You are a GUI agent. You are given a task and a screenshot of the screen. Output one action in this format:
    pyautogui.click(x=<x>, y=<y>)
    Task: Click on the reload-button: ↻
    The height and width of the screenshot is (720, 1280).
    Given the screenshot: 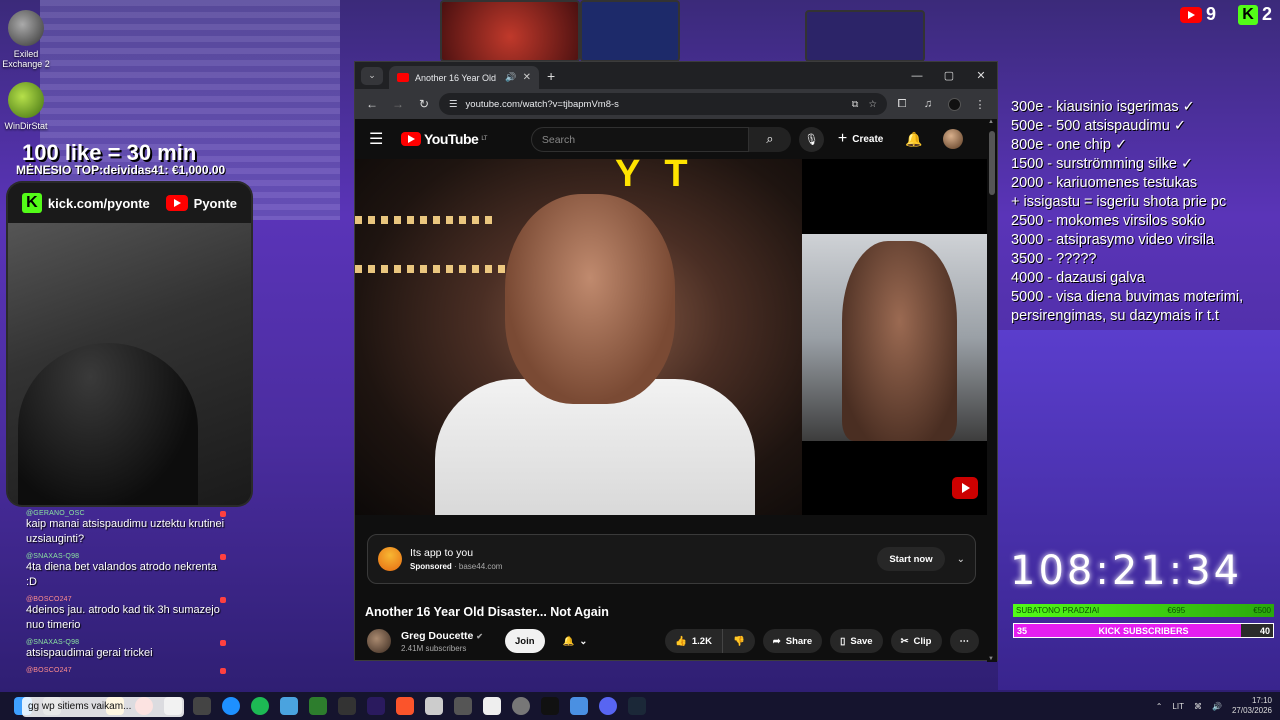 What is the action you would take?
    pyautogui.click(x=424, y=104)
    